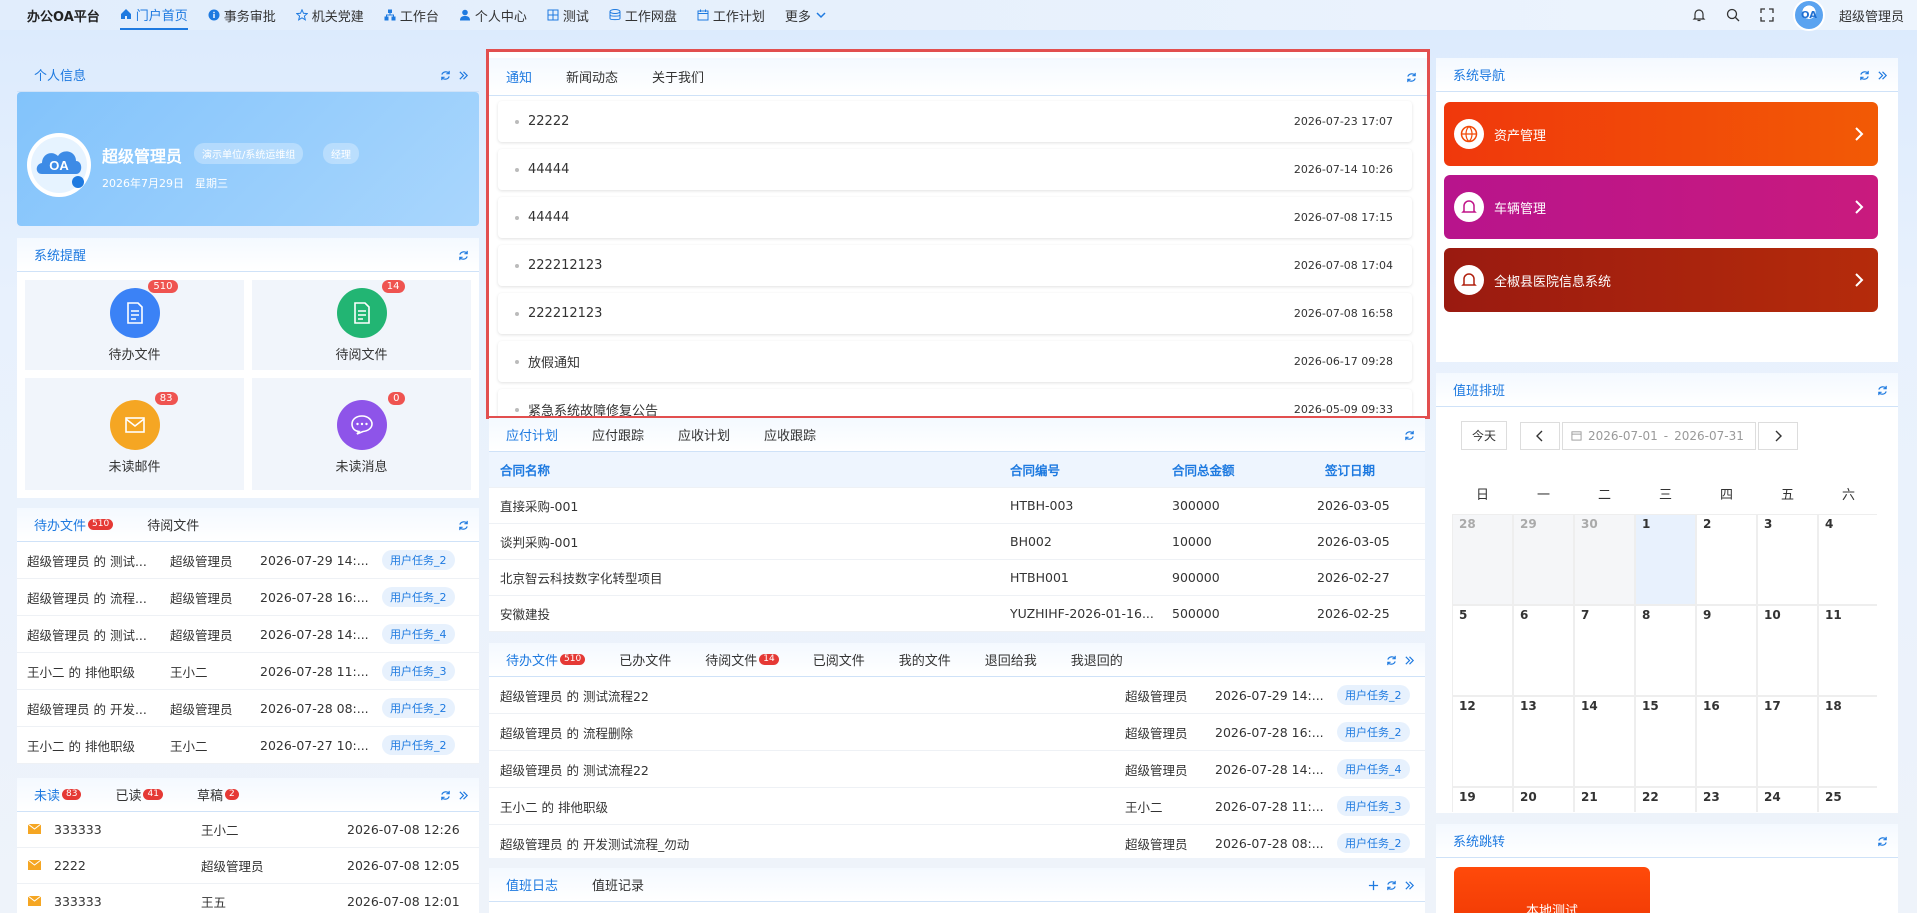  I want to click on table-row: 北京智云科技数字化转型项目 HTBH001 900000 2026-02-27, so click(957, 578).